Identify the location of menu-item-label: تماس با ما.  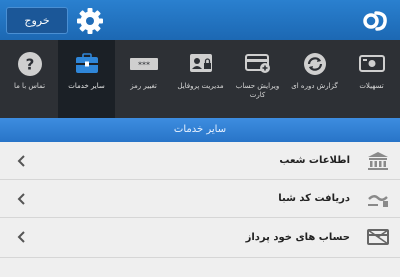
(29, 86).